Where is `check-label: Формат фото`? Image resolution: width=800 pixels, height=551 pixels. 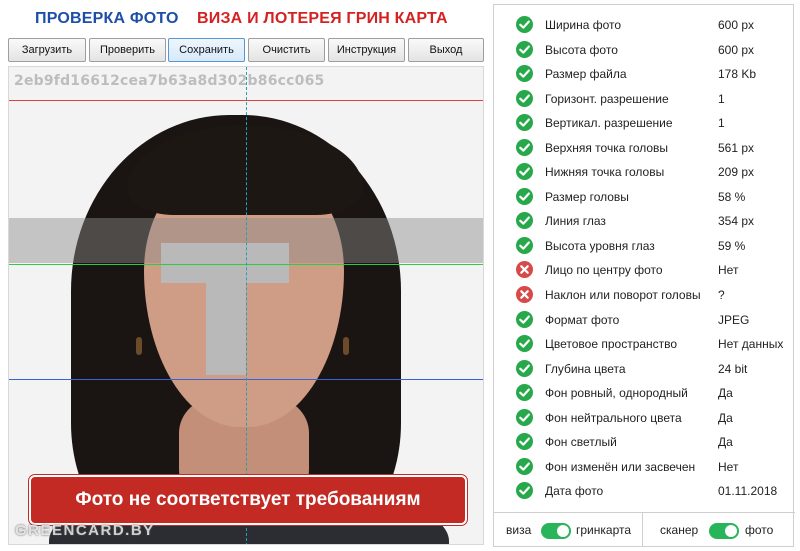 check-label: Формат фото is located at coordinates (582, 319).